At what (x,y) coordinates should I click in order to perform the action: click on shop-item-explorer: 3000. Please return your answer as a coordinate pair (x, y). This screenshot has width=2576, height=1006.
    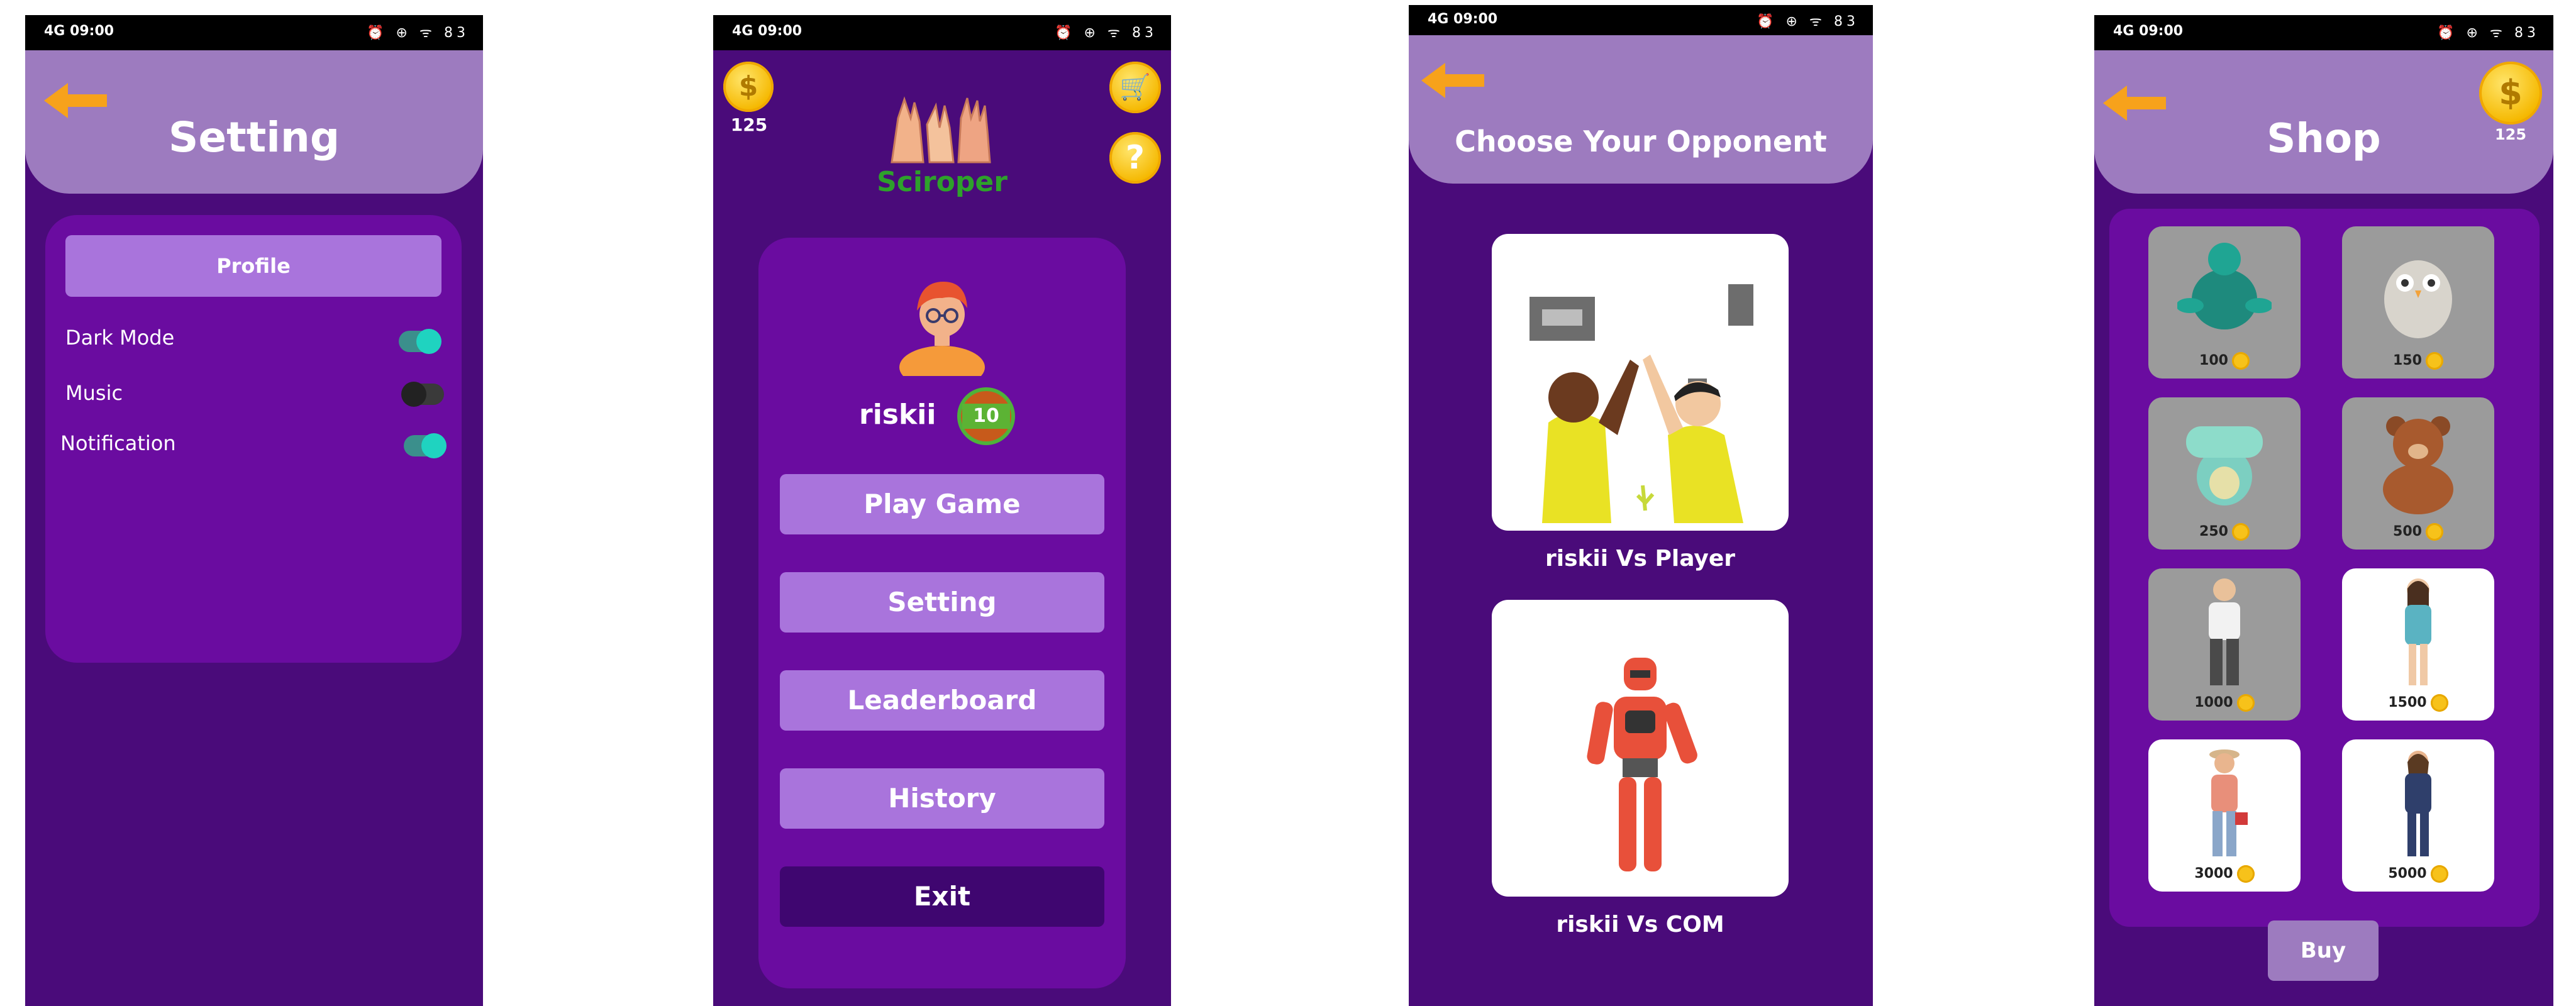
    Looking at the image, I should click on (2224, 816).